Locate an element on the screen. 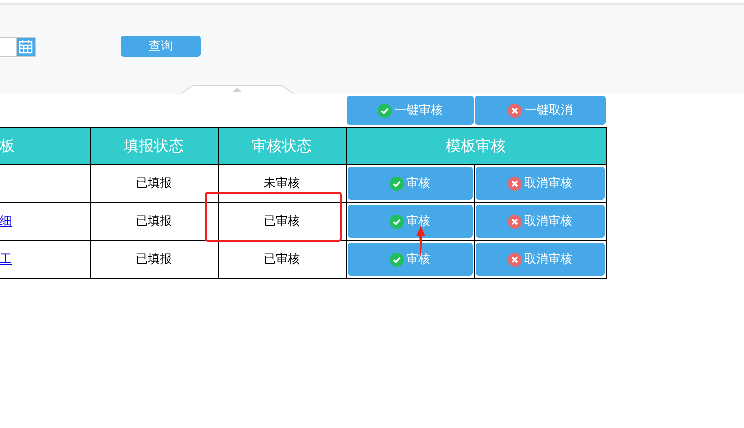 The image size is (744, 428). date-field is located at coordinates (8, 46).